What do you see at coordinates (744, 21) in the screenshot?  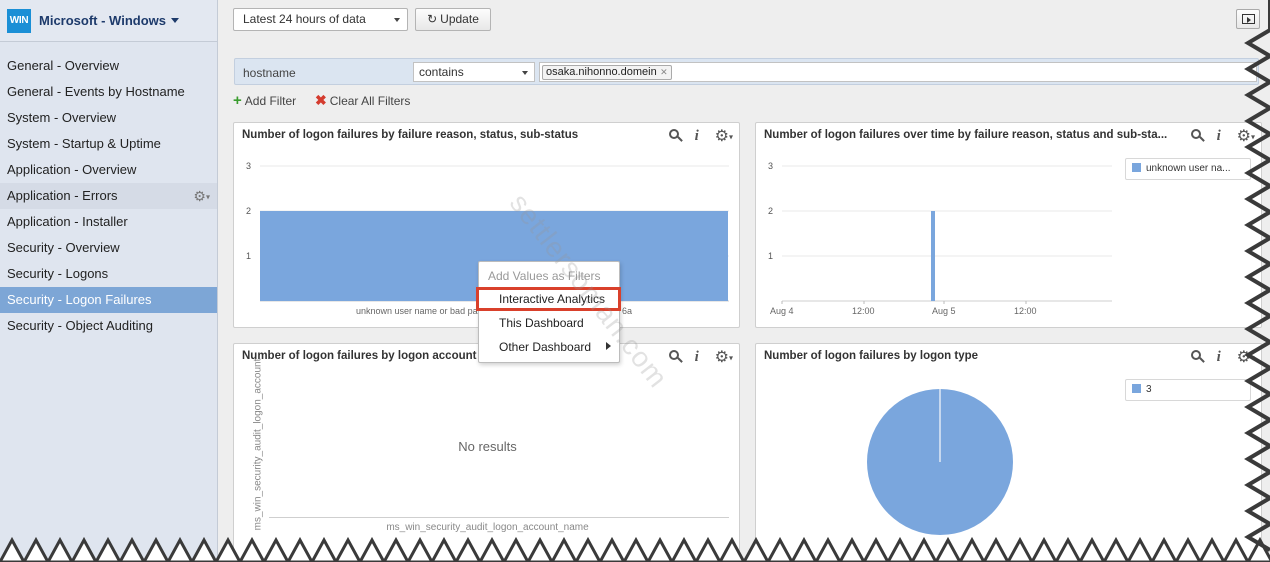 I see `toolbar: Latest 24 hours of data ↻ Update` at bounding box center [744, 21].